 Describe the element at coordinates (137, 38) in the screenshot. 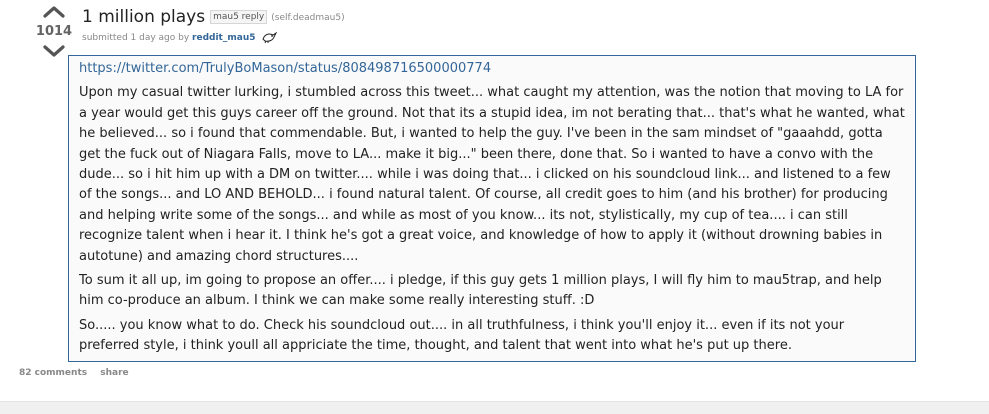

I see `tagline-prefix: submitted 1 day ago by` at that location.